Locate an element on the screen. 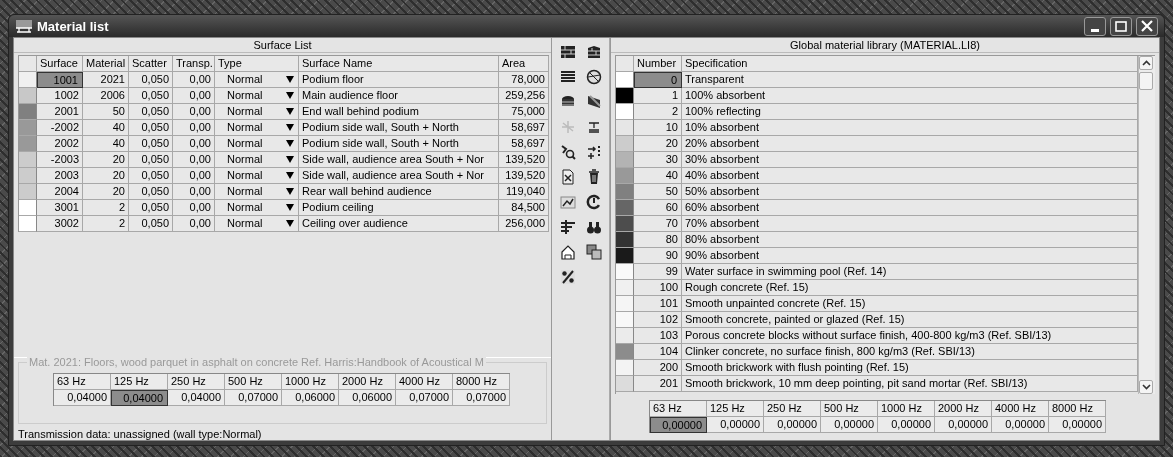 The image size is (1173, 457). maximize-button is located at coordinates (1121, 26).